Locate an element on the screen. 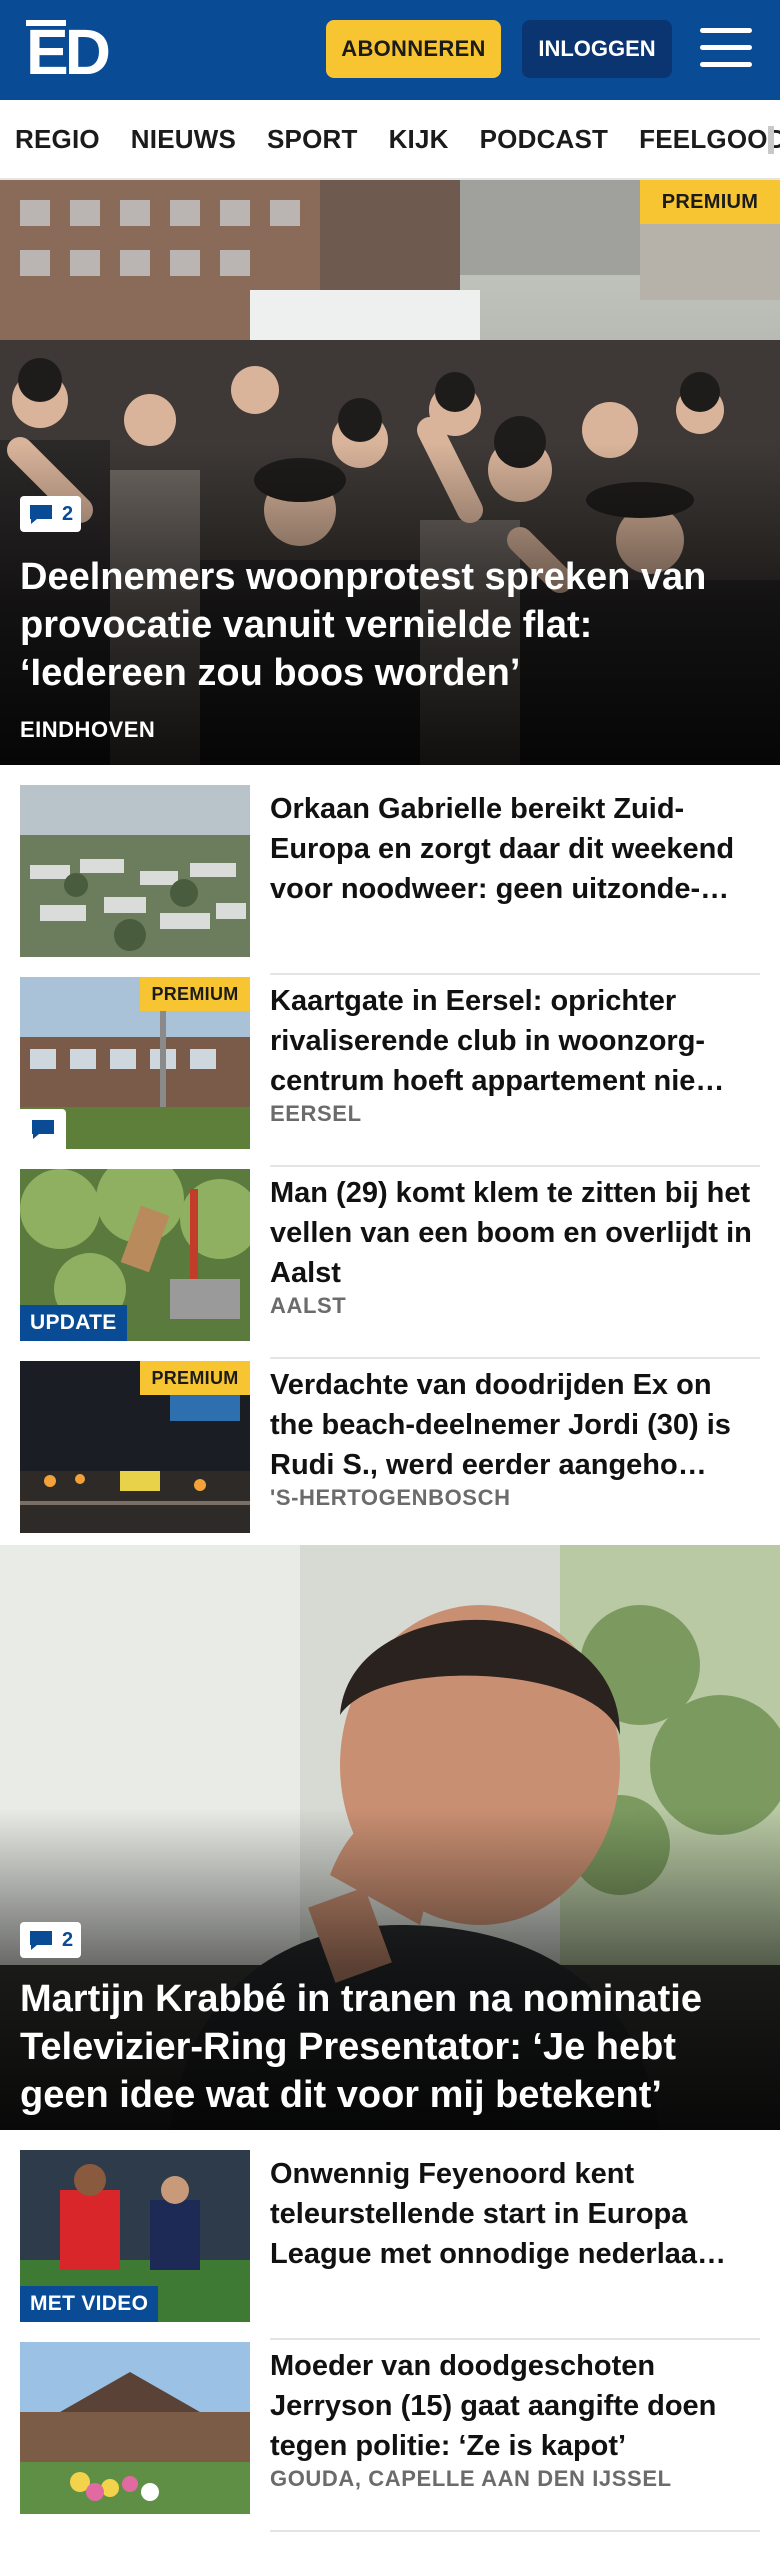 This screenshot has height=2560, width=780. nav-item-podcast: PODCAST is located at coordinates (544, 139).